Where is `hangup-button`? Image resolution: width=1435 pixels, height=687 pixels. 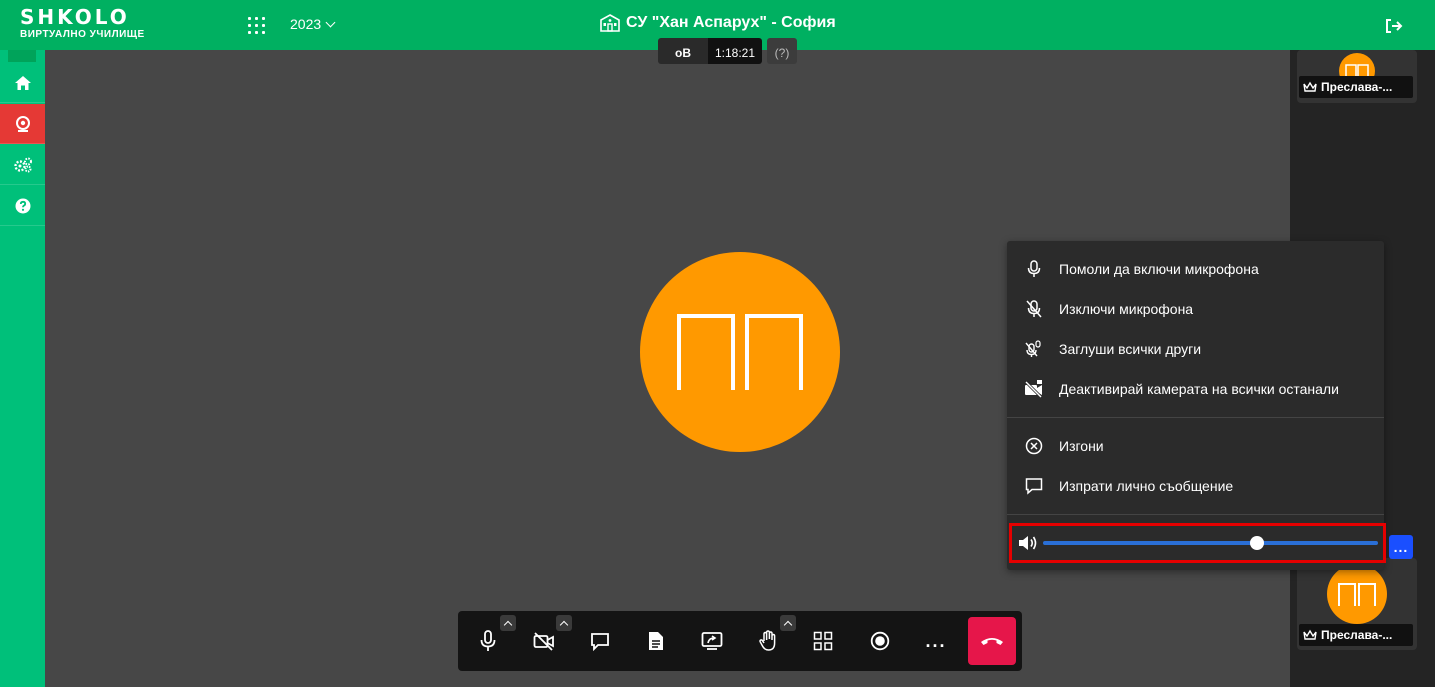 hangup-button is located at coordinates (992, 641).